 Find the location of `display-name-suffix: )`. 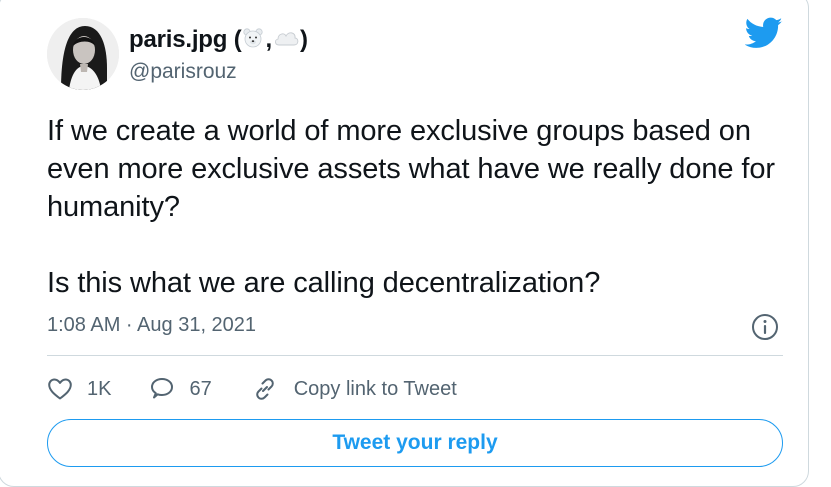

display-name-suffix: ) is located at coordinates (303, 39).